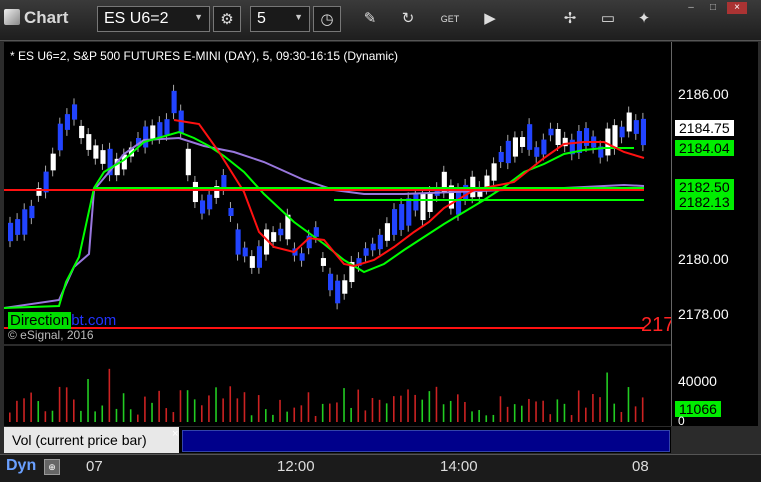 This screenshot has height=482, width=761. Describe the element at coordinates (703, 259) in the screenshot. I see `price-tick-2180: 2180.00` at that location.